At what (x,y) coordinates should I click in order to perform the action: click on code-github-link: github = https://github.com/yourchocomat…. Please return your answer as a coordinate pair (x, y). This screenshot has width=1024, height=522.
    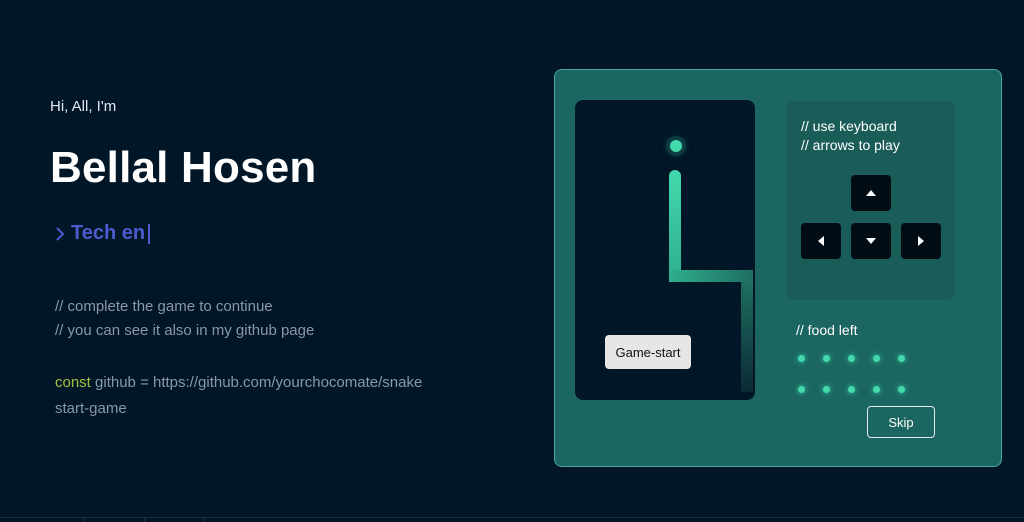
    Looking at the image, I should click on (256, 382).